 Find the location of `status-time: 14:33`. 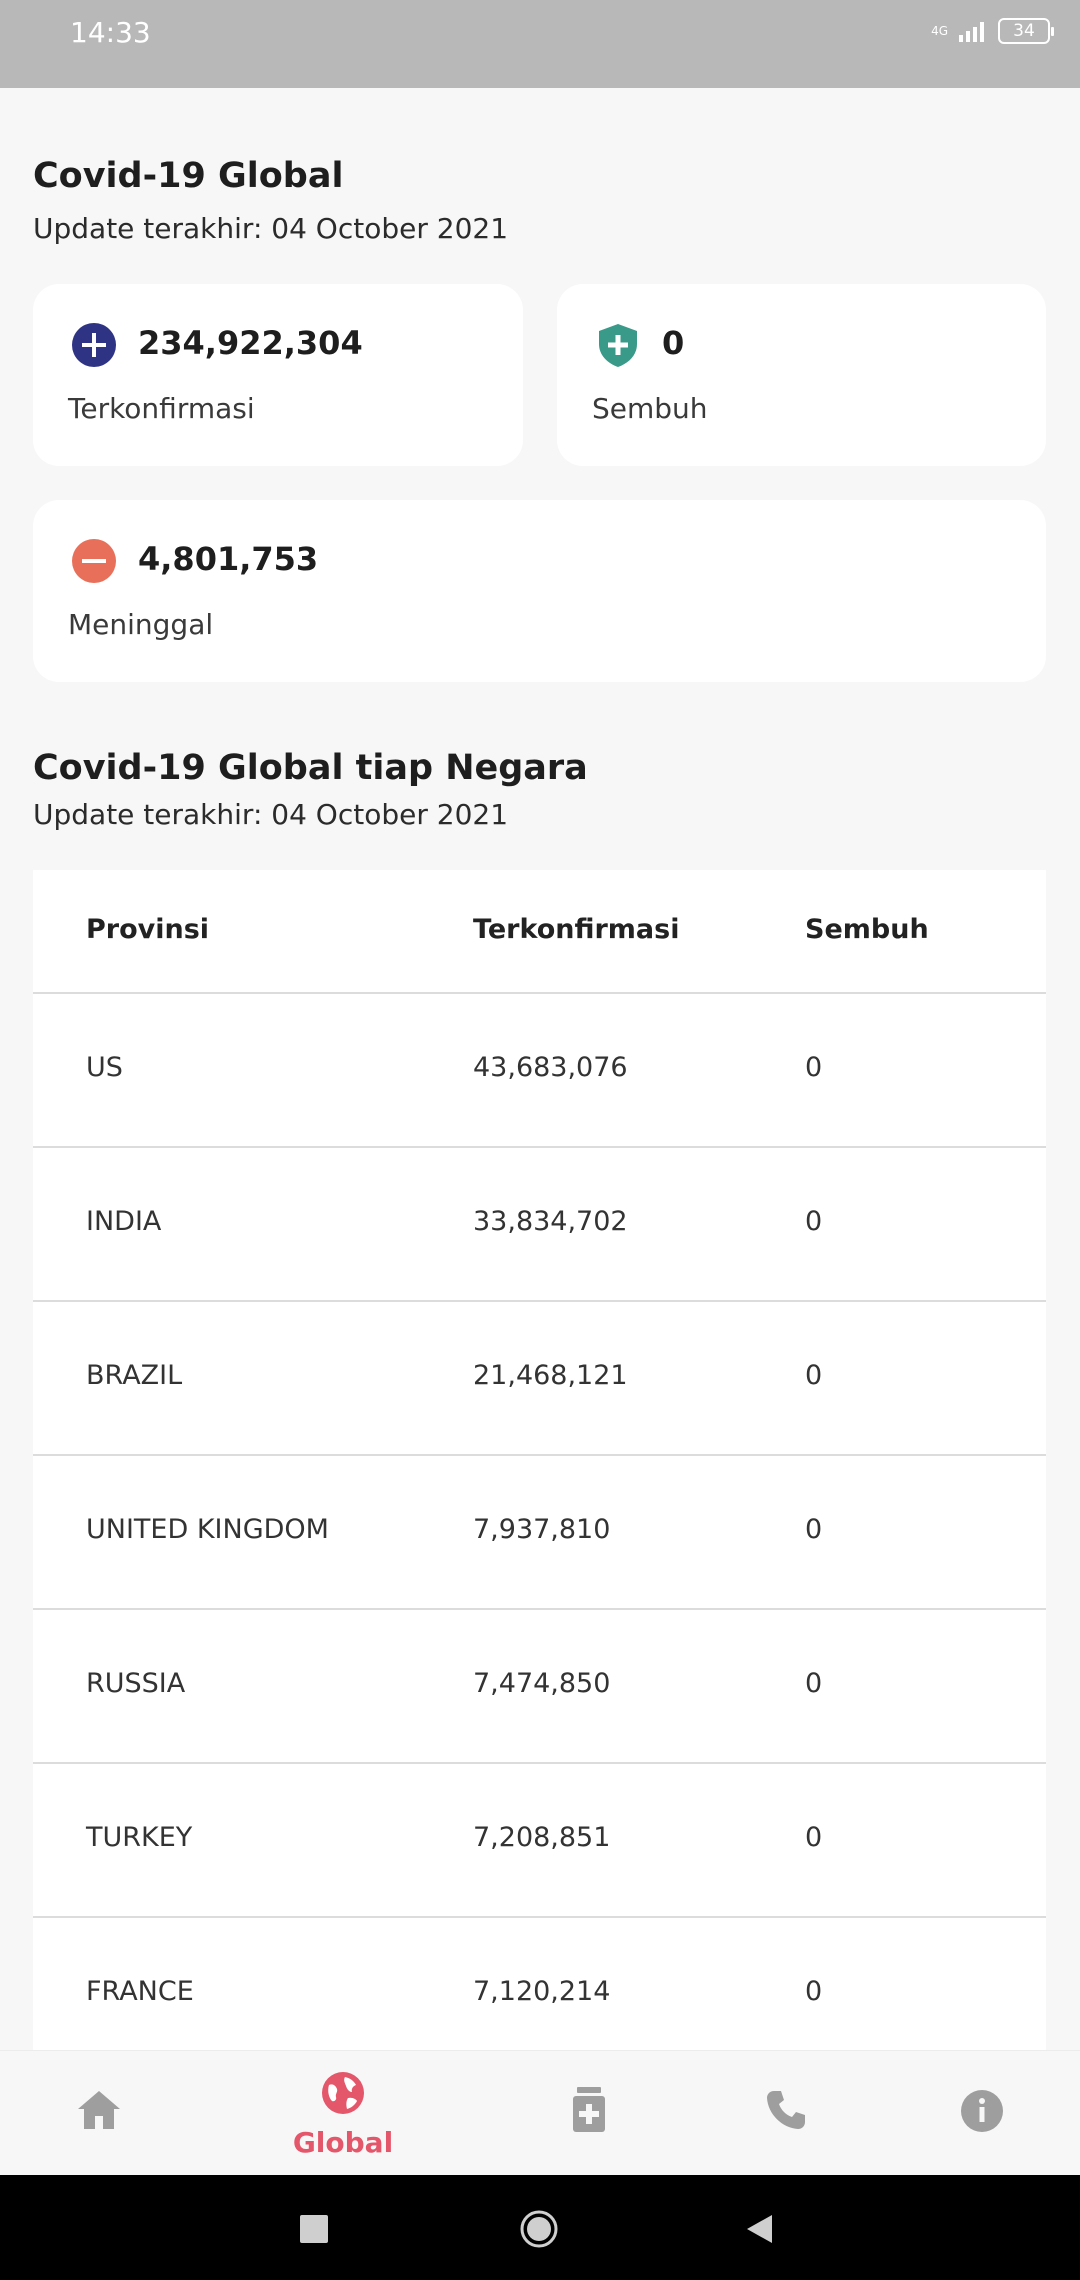

status-time: 14:33 is located at coordinates (110, 32).